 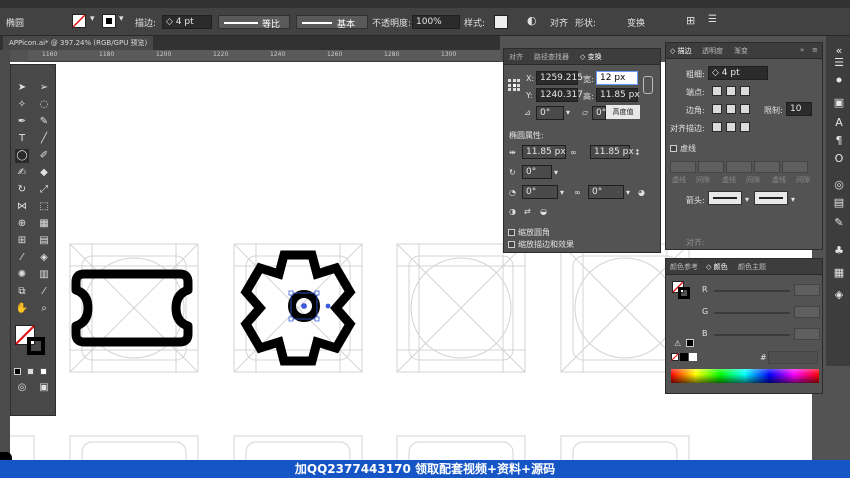 I want to click on brush-definition: 基本, so click(x=332, y=22).